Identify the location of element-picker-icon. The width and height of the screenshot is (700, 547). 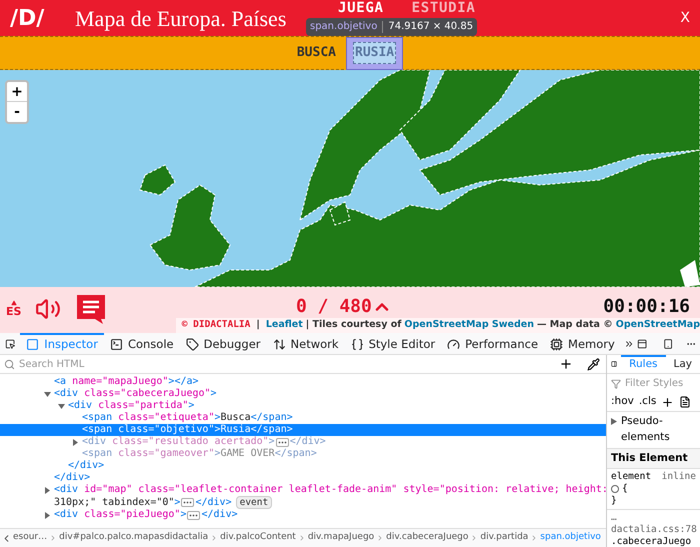
(10, 343).